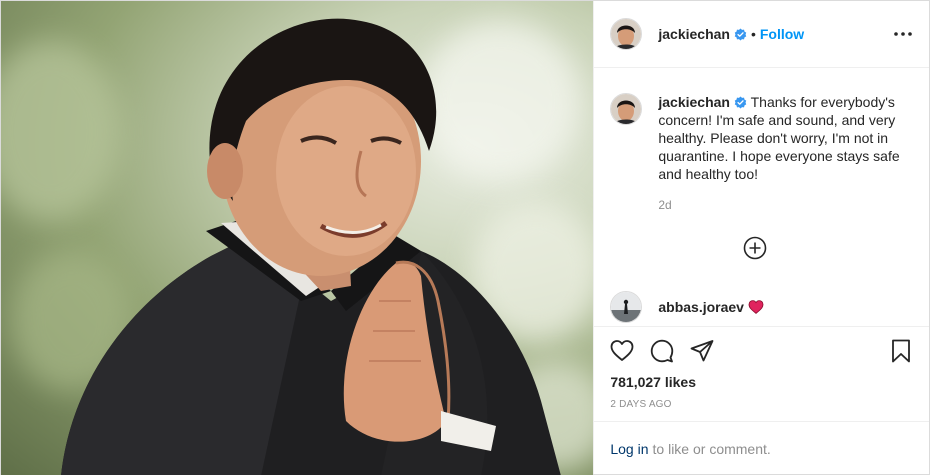  What do you see at coordinates (640, 404) in the screenshot?
I see `post-date: 2 DAYS AGO` at bounding box center [640, 404].